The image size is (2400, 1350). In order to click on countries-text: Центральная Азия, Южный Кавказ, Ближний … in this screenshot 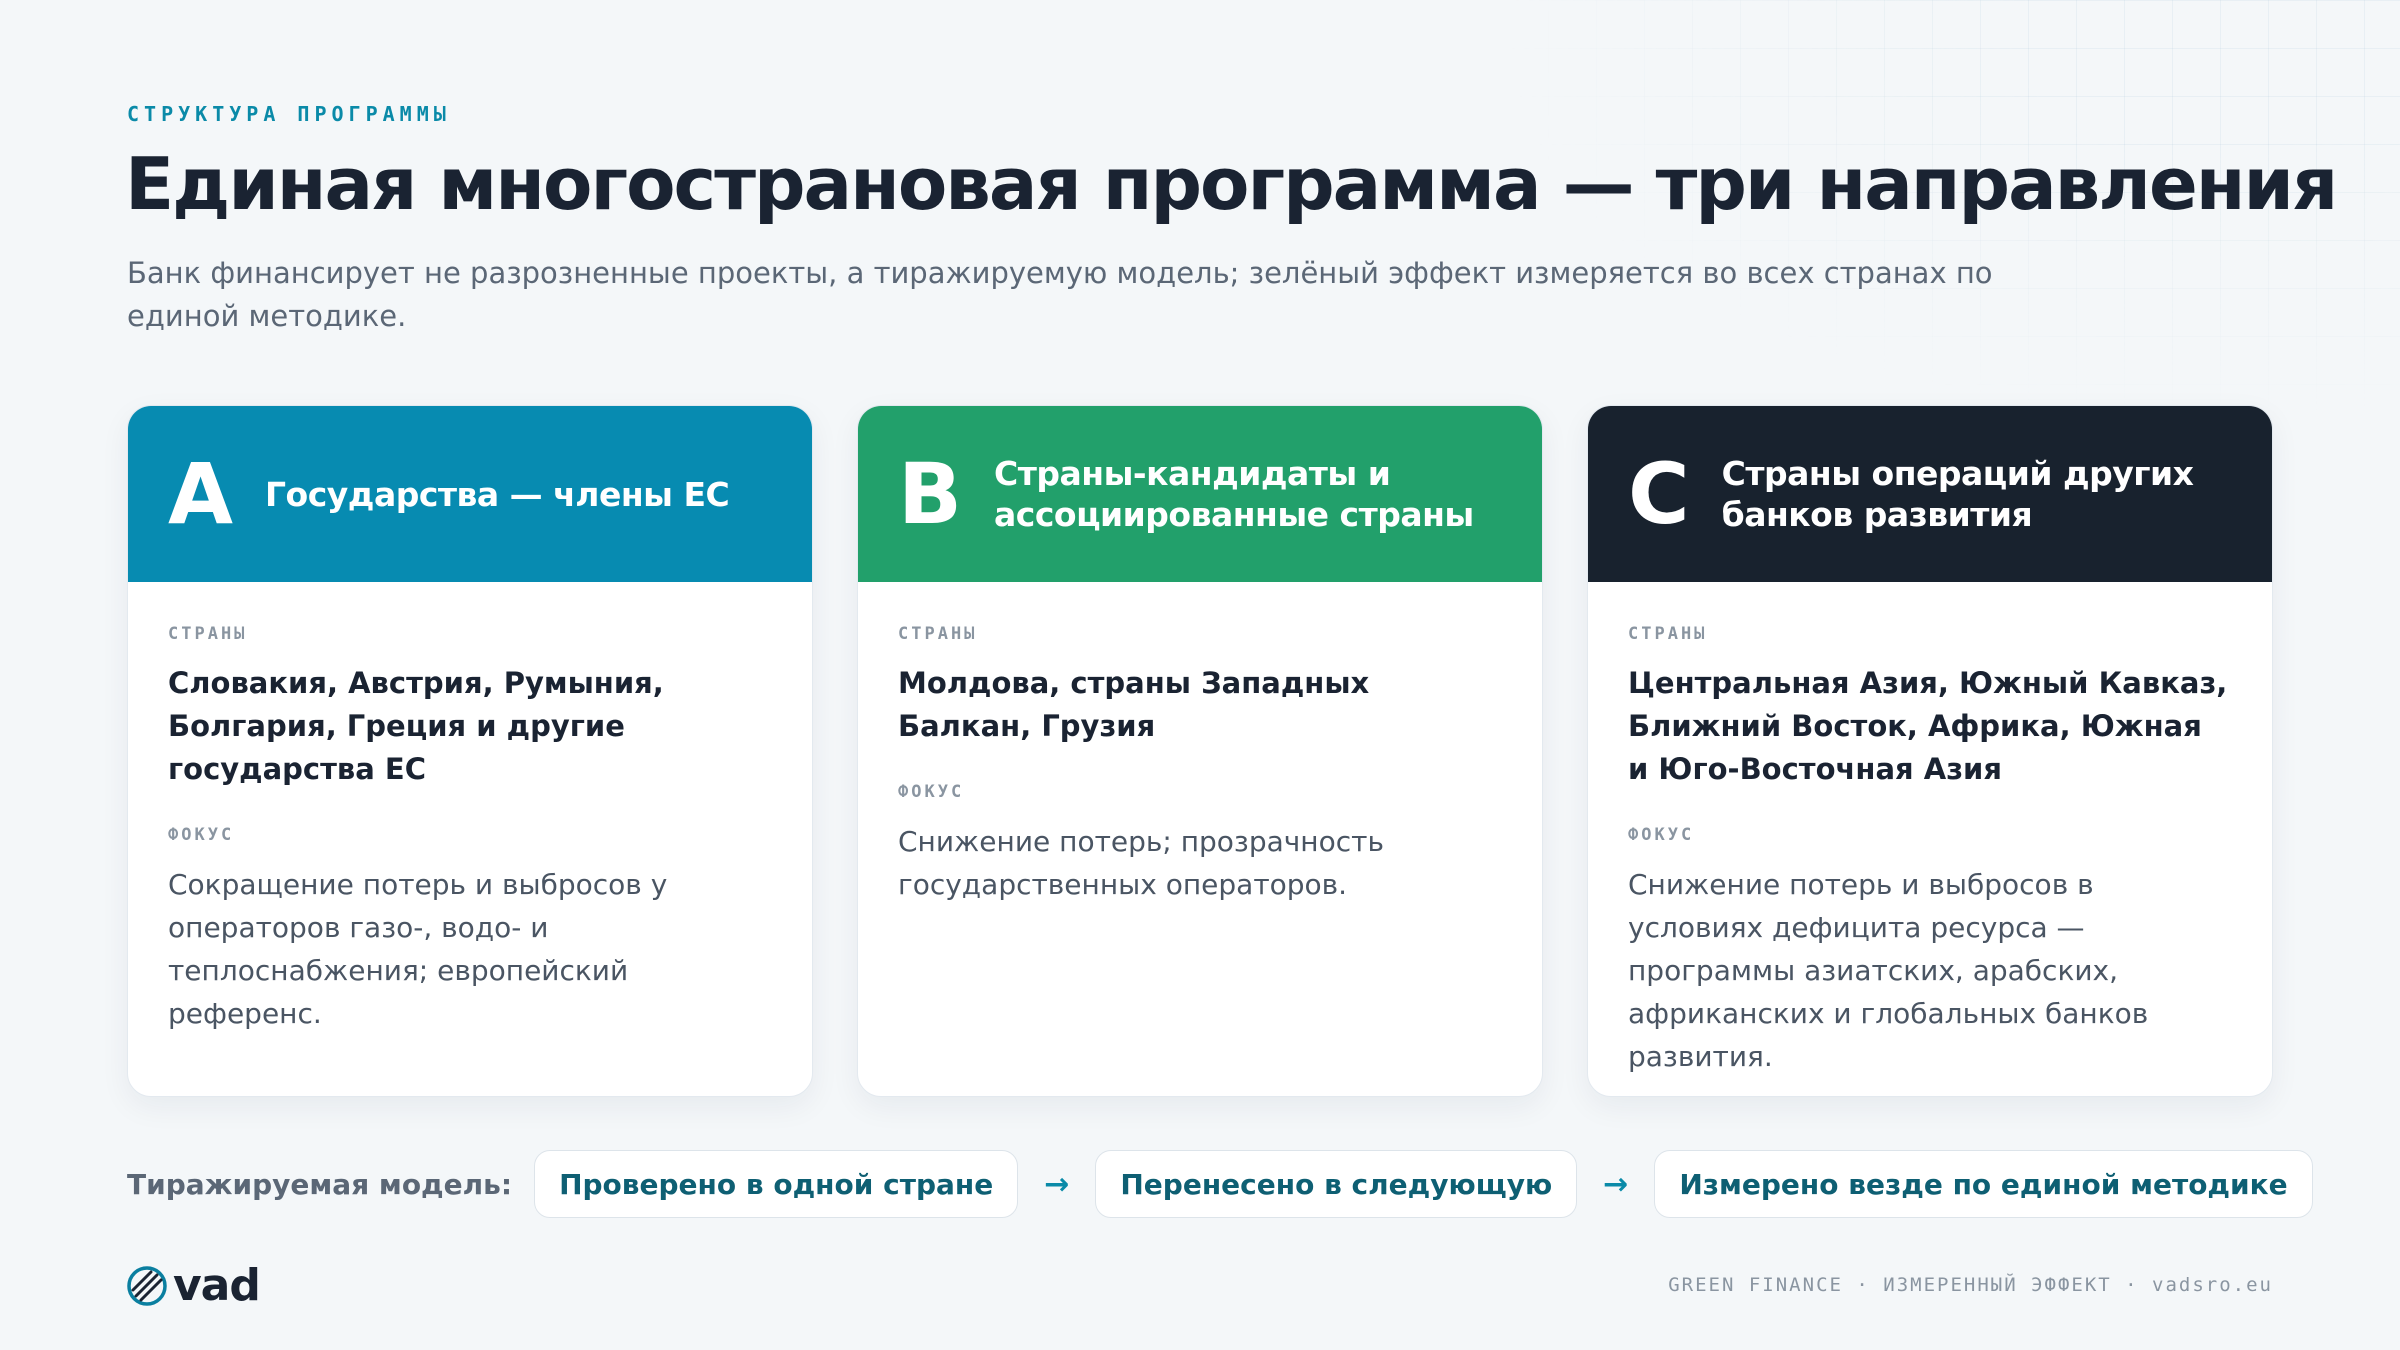, I will do `click(1928, 726)`.